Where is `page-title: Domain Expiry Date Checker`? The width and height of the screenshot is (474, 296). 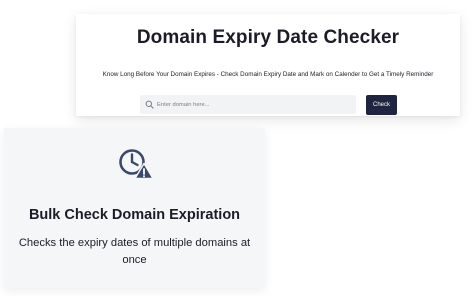
page-title: Domain Expiry Date Checker is located at coordinates (268, 37).